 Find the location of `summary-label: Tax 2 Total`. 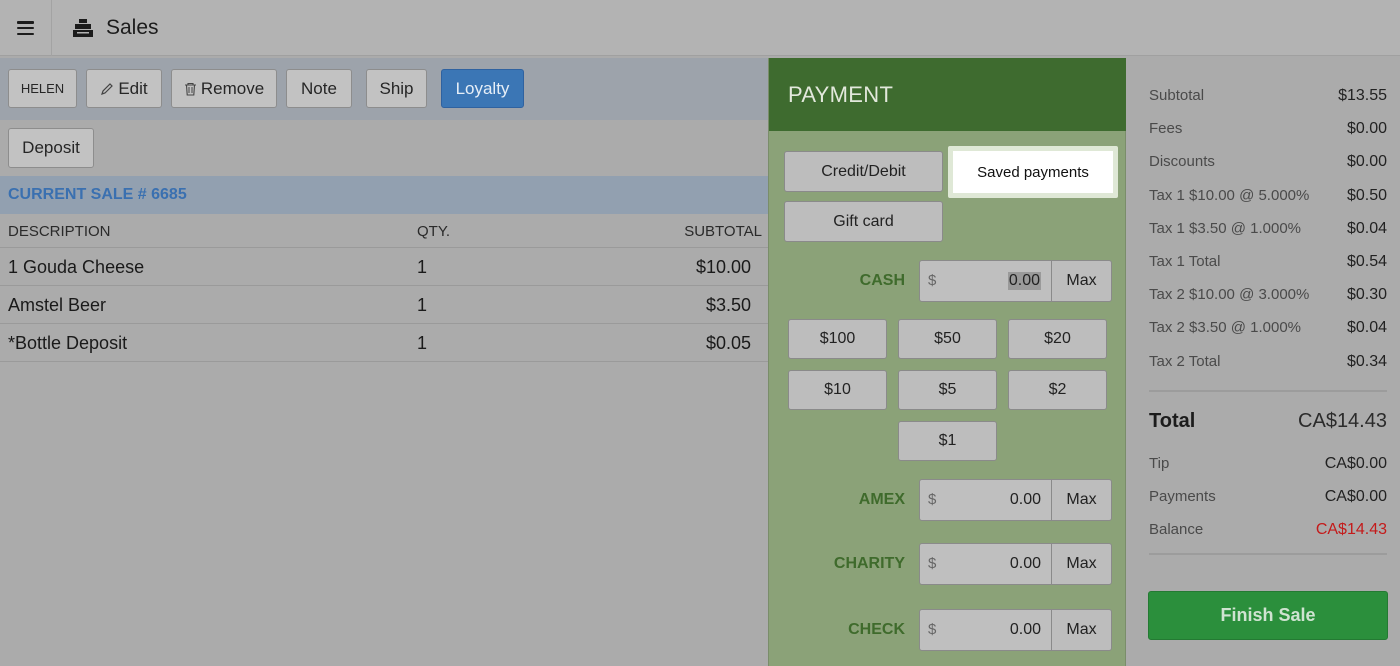

summary-label: Tax 2 Total is located at coordinates (1185, 361).